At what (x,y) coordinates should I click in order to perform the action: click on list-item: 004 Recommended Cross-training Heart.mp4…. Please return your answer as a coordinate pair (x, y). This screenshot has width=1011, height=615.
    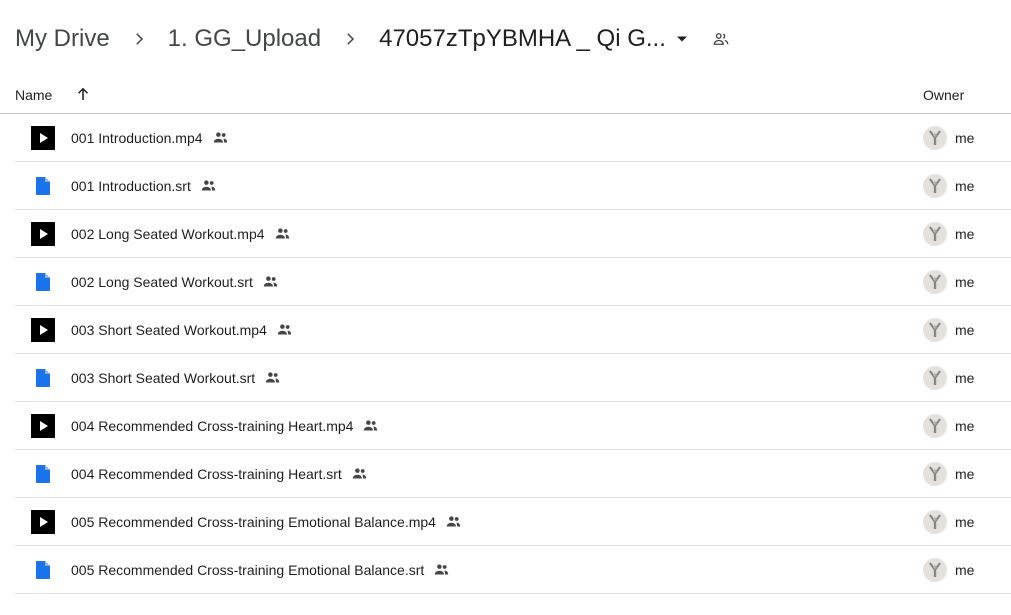
    Looking at the image, I should click on (513, 426).